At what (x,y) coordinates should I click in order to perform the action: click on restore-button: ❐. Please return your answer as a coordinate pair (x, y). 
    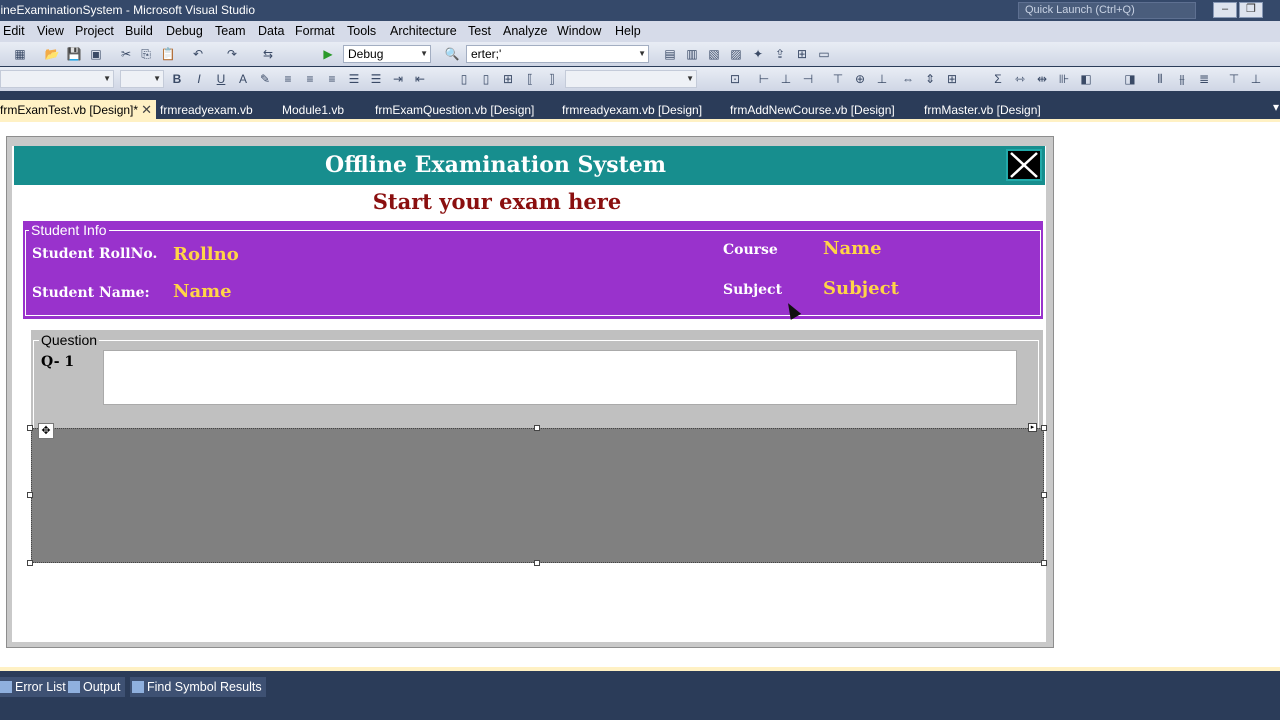
    Looking at the image, I should click on (1251, 10).